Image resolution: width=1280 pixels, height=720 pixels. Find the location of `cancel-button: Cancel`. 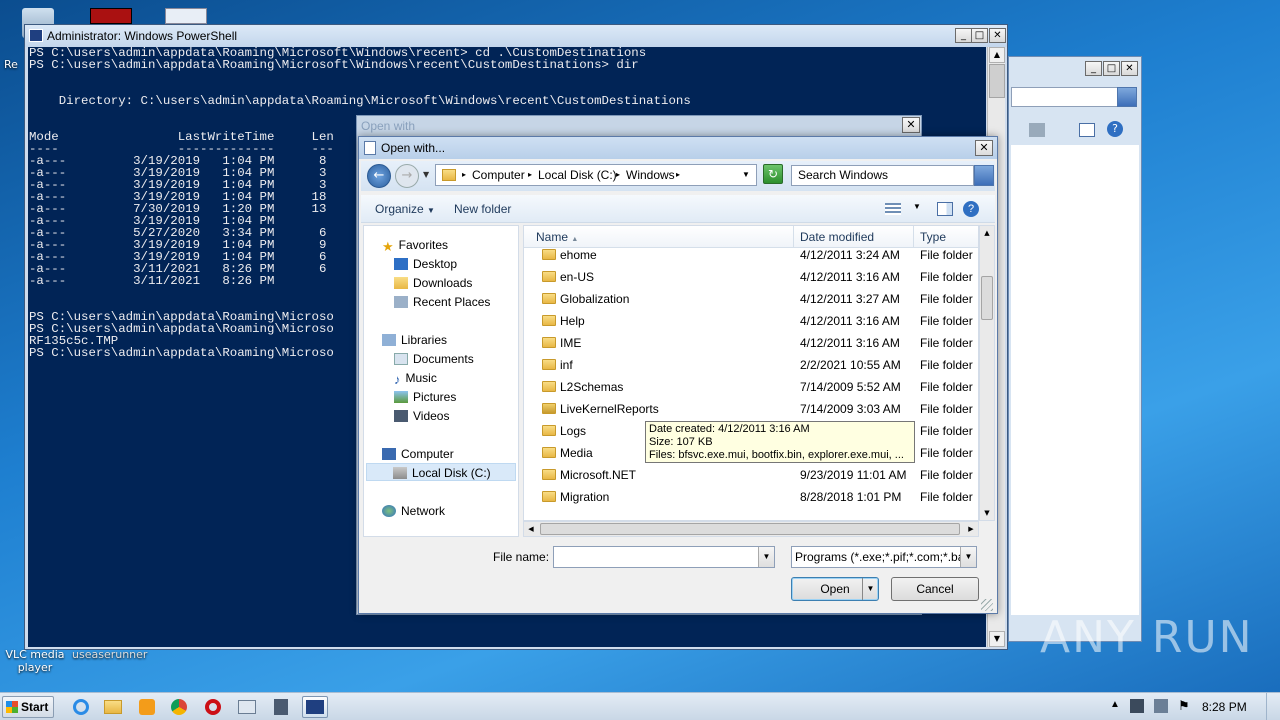

cancel-button: Cancel is located at coordinates (935, 589).